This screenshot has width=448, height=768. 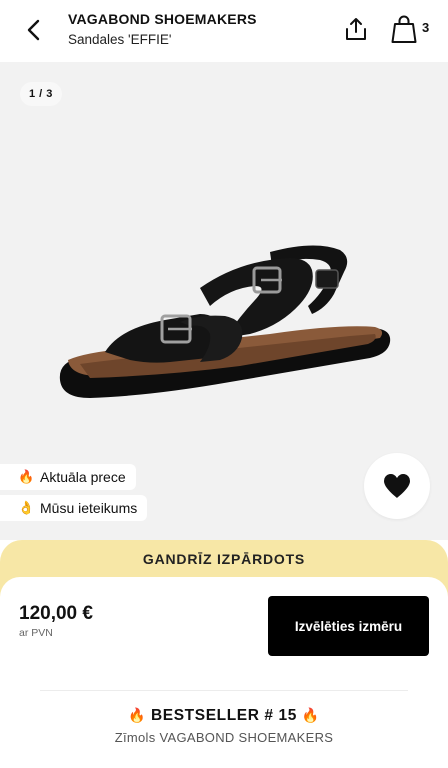 What do you see at coordinates (426, 27) in the screenshot?
I see `bag-count-badge: 3` at bounding box center [426, 27].